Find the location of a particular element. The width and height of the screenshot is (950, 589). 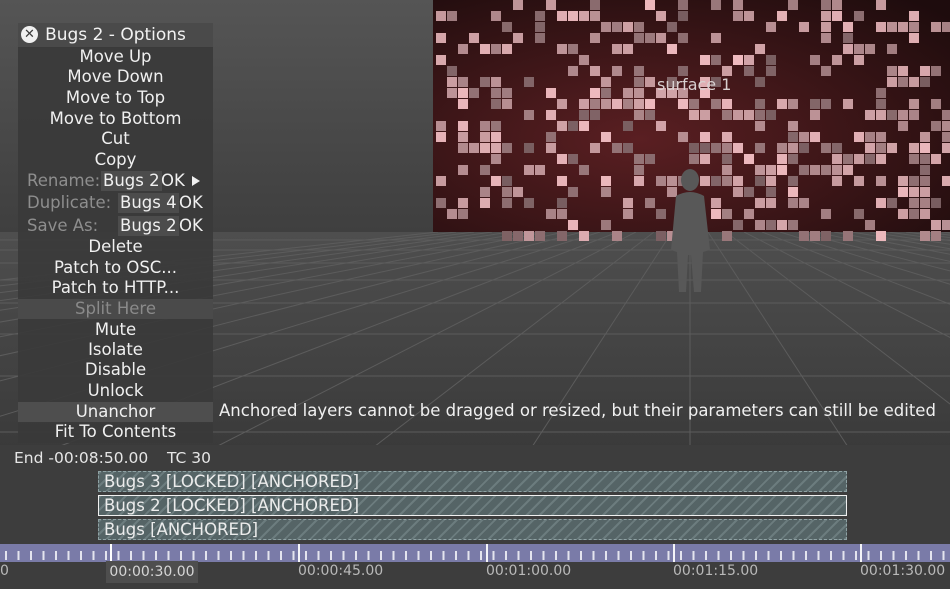

close-icon: ✕ is located at coordinates (29, 34).